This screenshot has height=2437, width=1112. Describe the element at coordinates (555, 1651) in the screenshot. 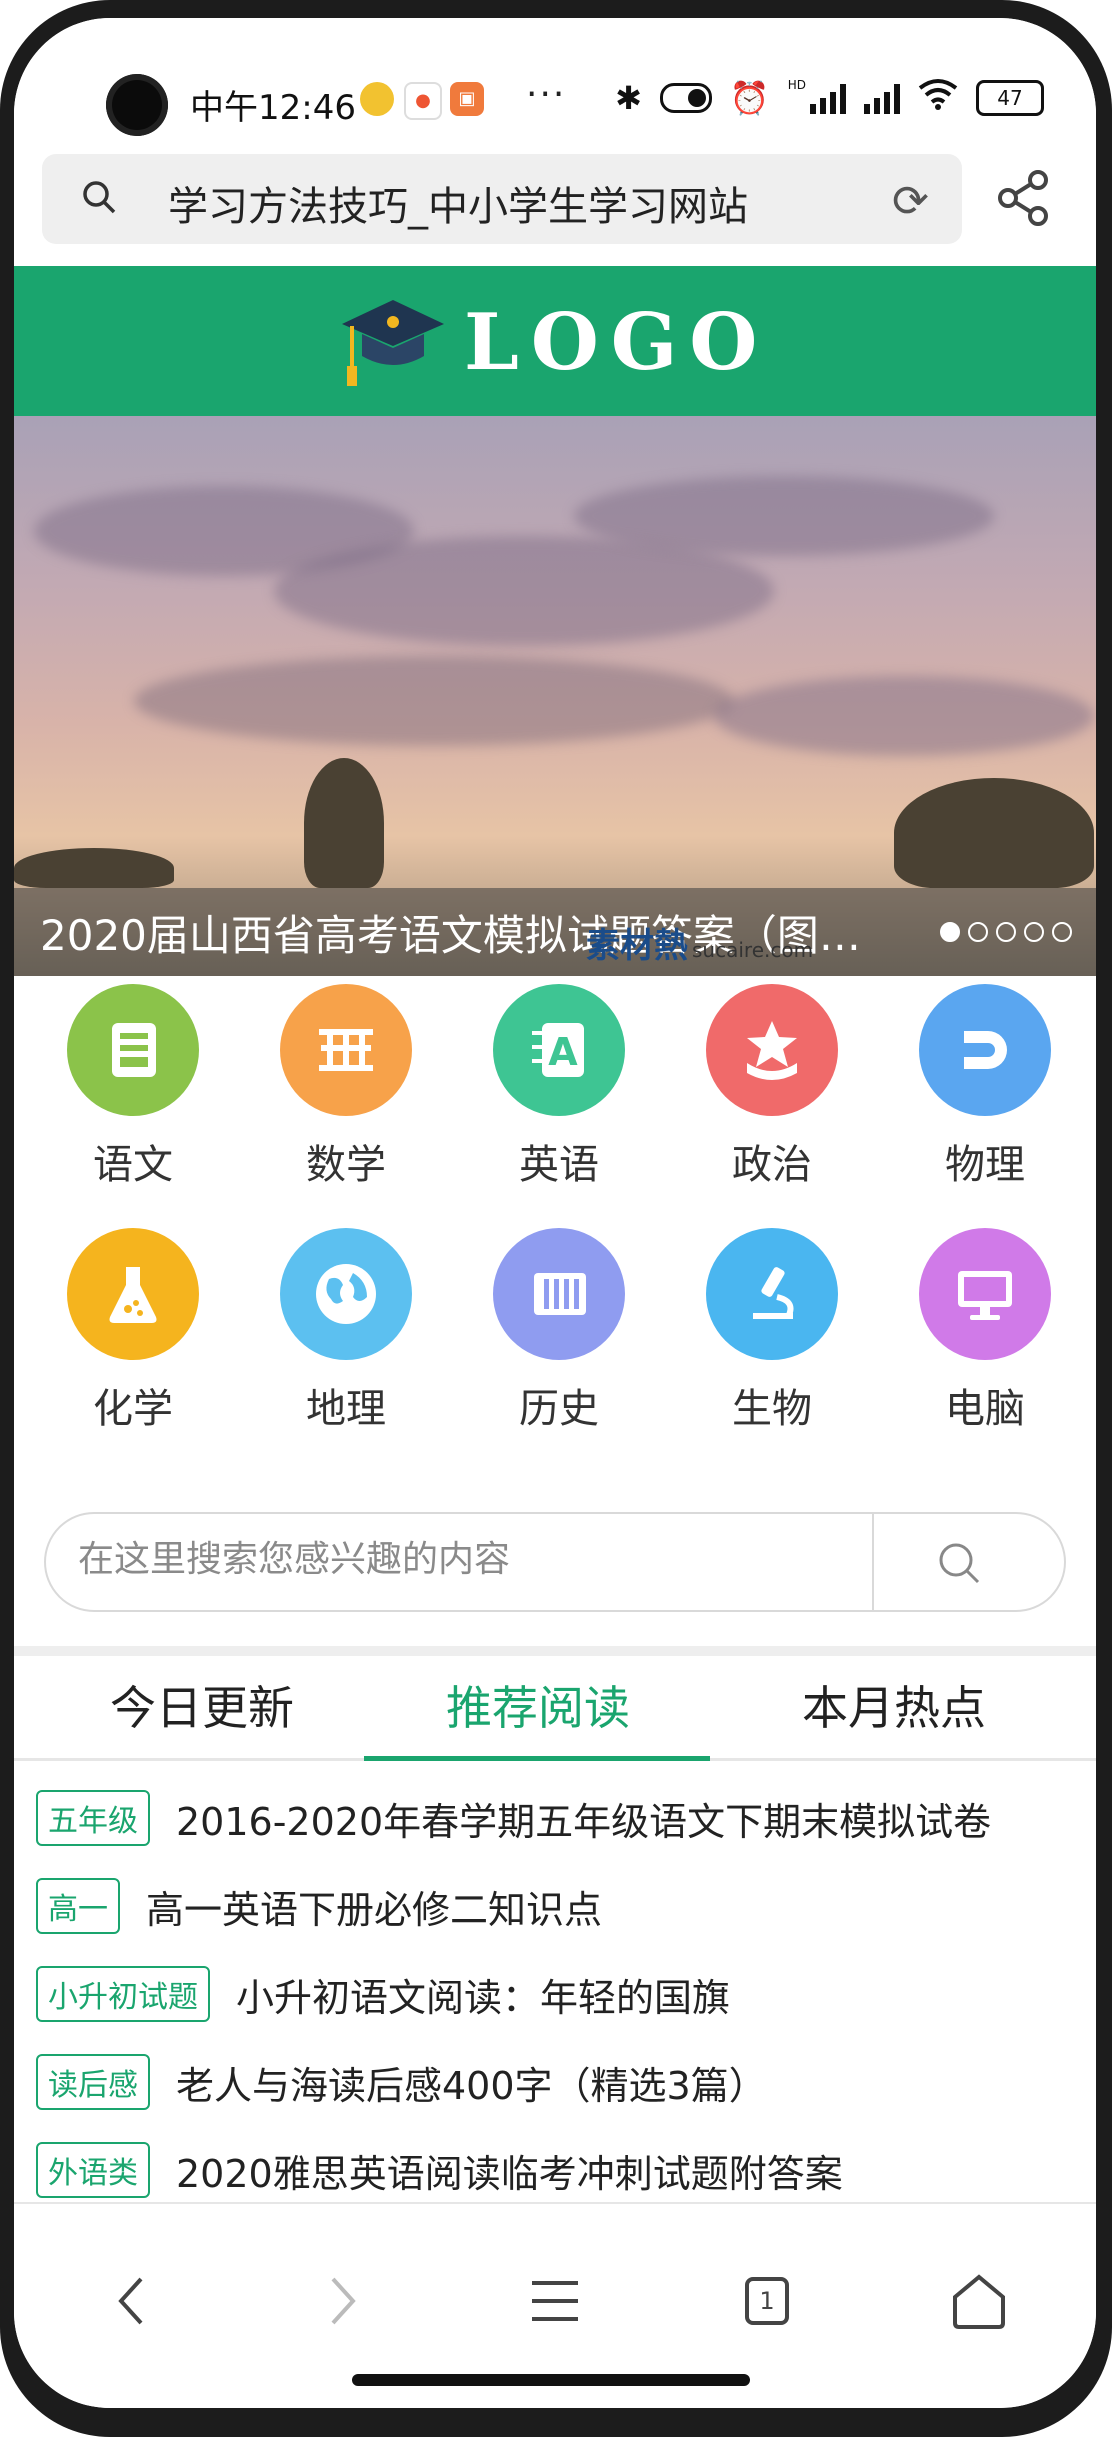

I see `section-separator` at that location.